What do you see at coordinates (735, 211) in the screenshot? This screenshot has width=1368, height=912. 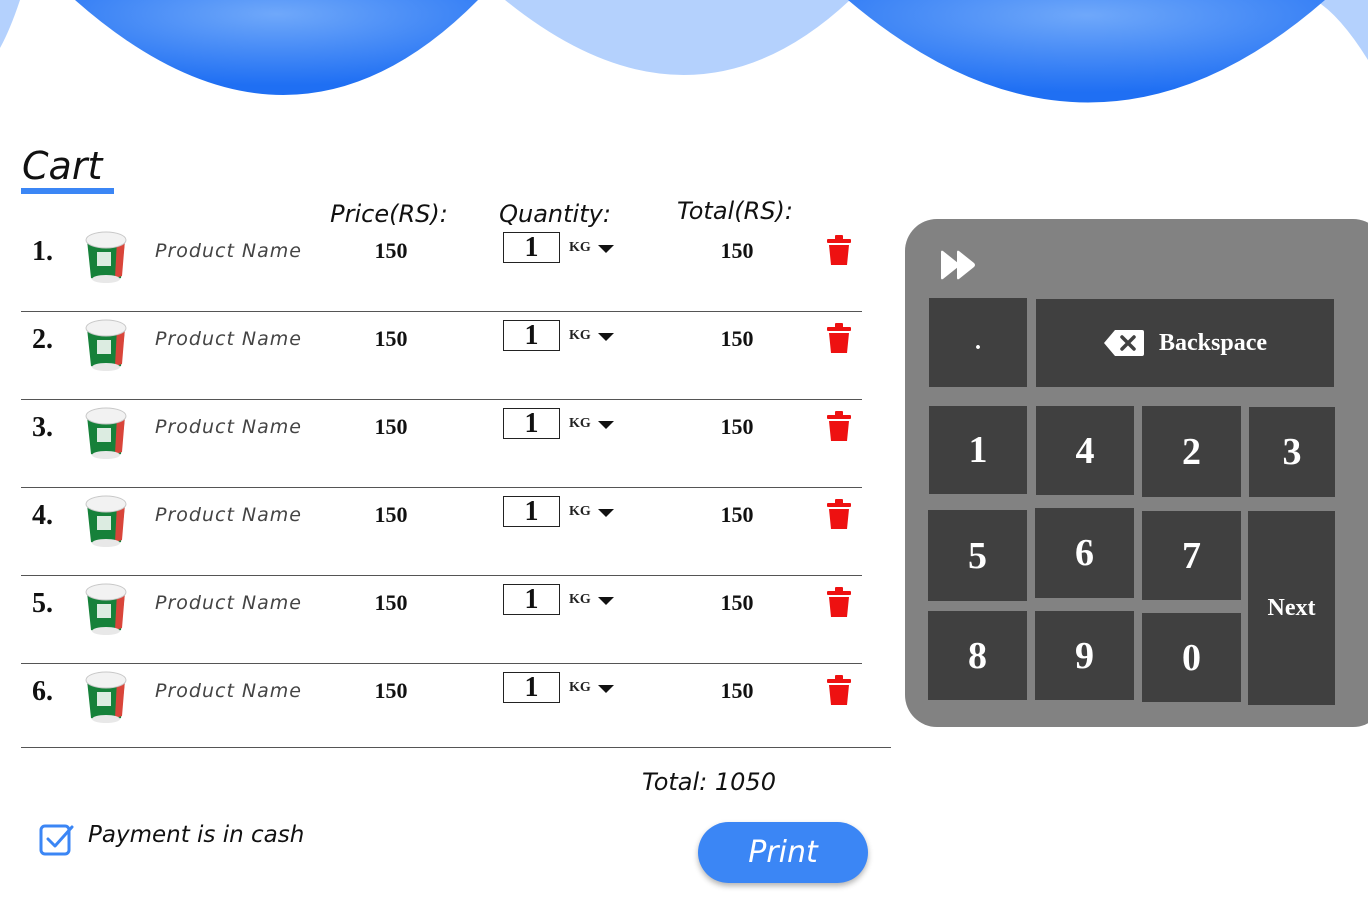 I see `total-column-header: Total(RS):` at bounding box center [735, 211].